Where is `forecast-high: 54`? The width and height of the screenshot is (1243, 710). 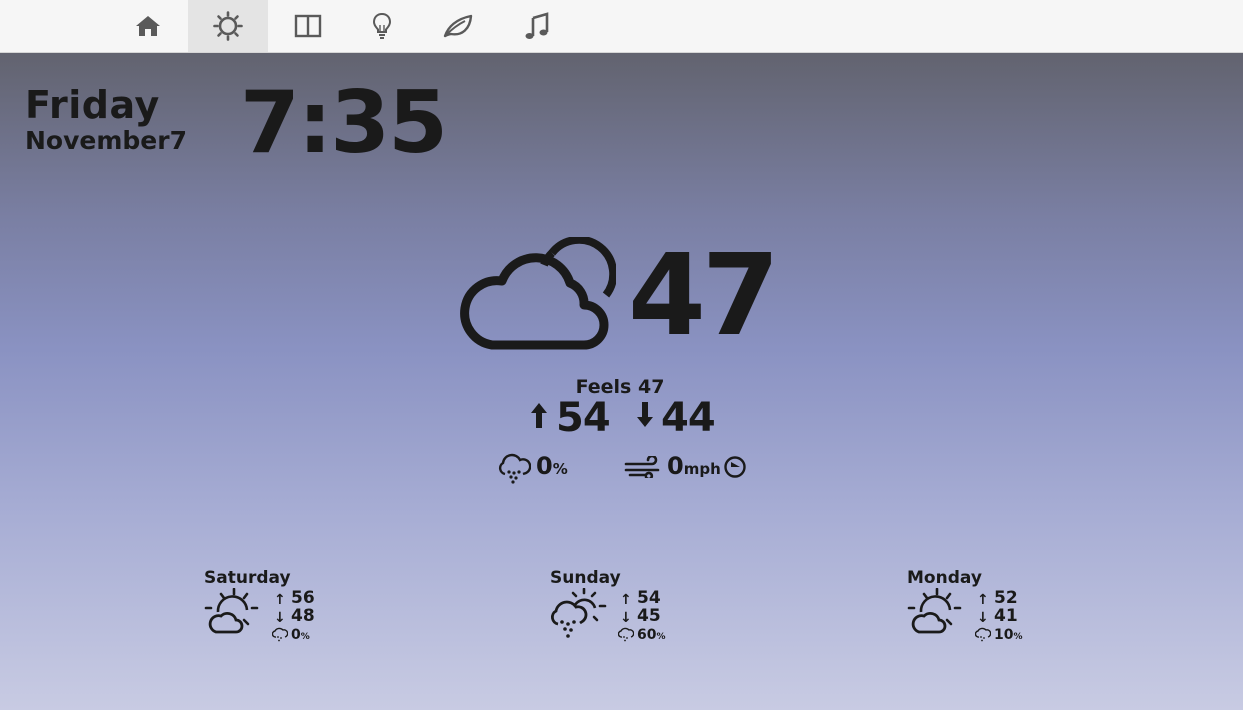 forecast-high: 54 is located at coordinates (649, 598).